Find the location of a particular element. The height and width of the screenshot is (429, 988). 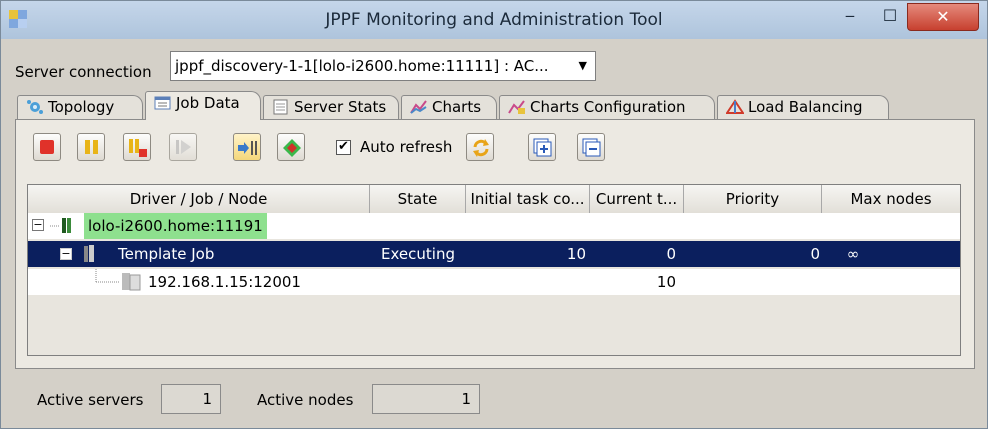

active-nodes-label: Active nodes is located at coordinates (305, 400).